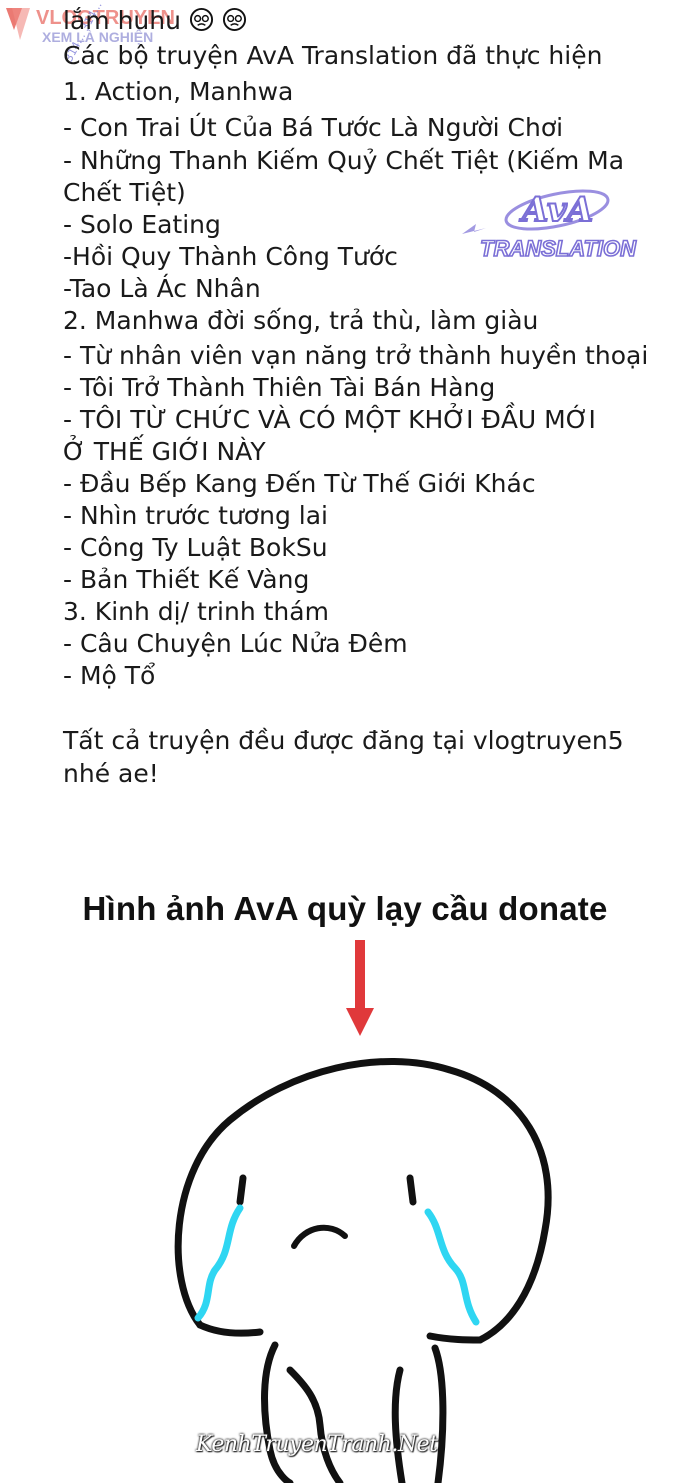  I want to click on text-line: - Tôi Trở Thành Thiên Tài Bán Hàng, so click(279, 387).